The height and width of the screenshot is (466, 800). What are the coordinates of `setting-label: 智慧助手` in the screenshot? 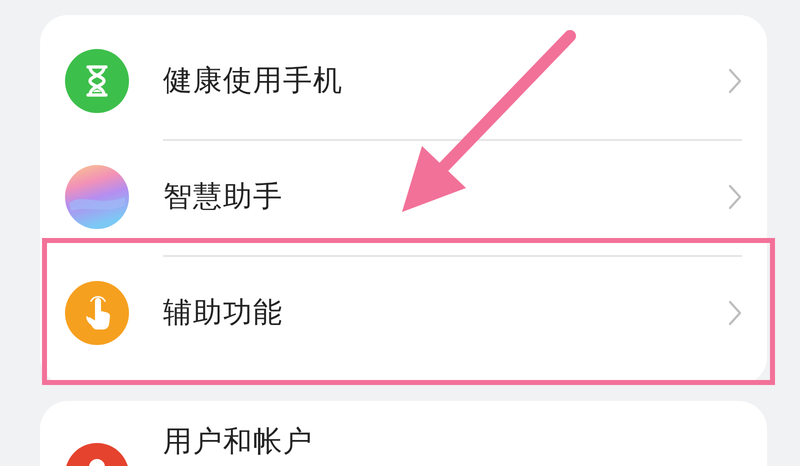 It's located at (445, 197).